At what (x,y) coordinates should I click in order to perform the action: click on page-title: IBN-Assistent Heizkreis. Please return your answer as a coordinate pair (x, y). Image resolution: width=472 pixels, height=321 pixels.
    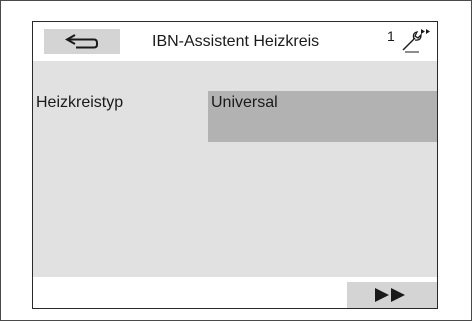
    Looking at the image, I should click on (236, 41).